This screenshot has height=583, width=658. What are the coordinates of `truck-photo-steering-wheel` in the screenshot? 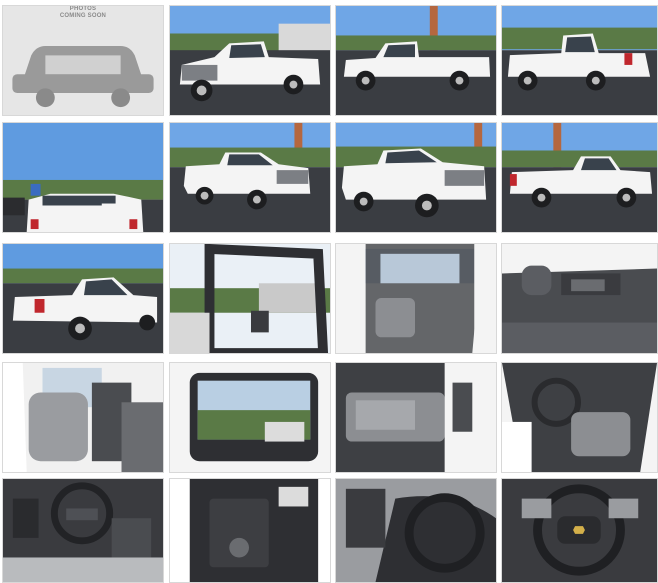 It's located at (579, 530).